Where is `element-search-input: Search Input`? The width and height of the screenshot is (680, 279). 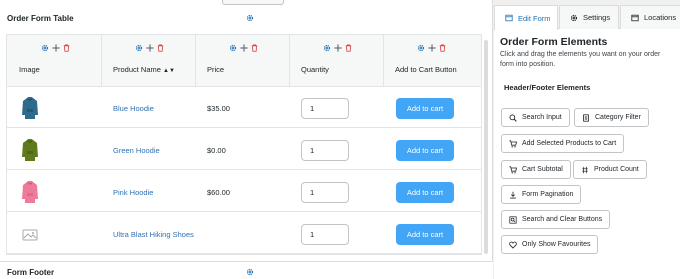
element-search-input: Search Input is located at coordinates (535, 117).